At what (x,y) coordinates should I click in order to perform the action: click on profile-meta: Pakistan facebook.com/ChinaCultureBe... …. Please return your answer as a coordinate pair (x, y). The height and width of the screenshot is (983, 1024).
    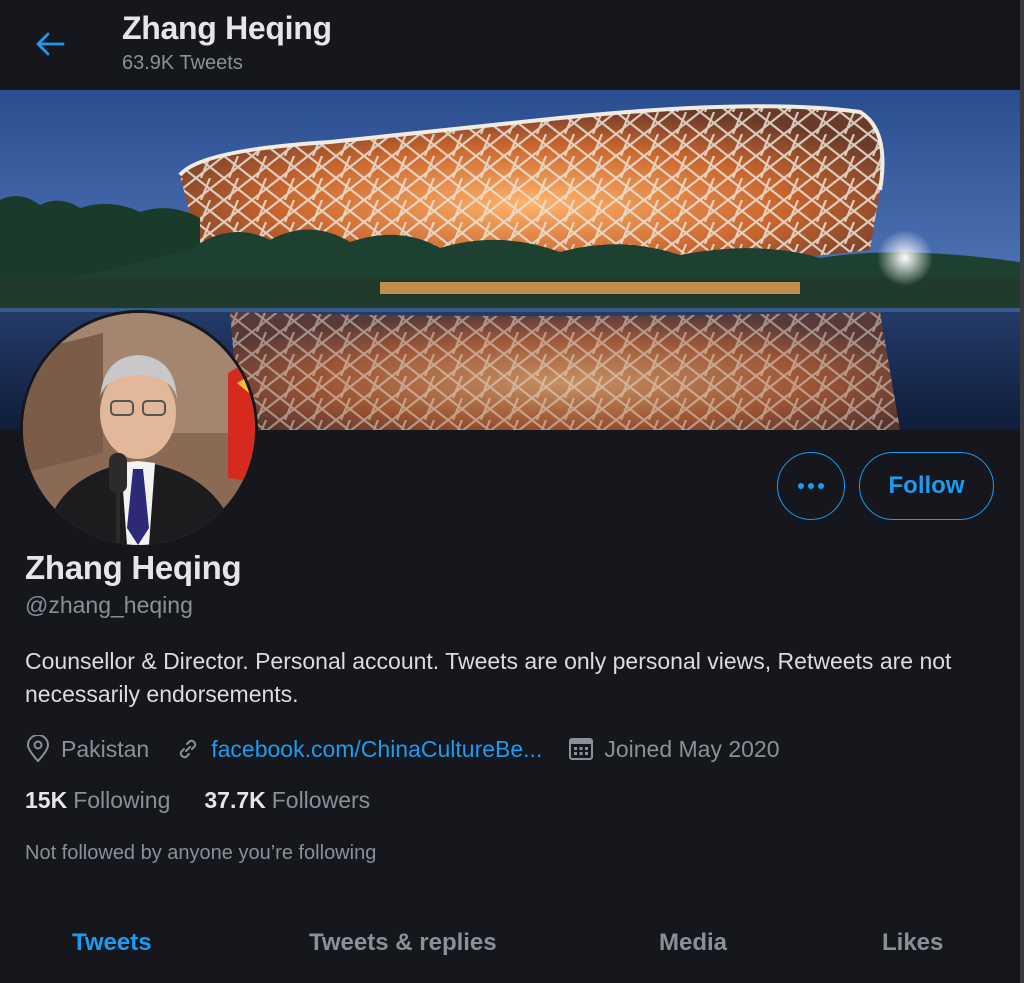
    Looking at the image, I should click on (415, 749).